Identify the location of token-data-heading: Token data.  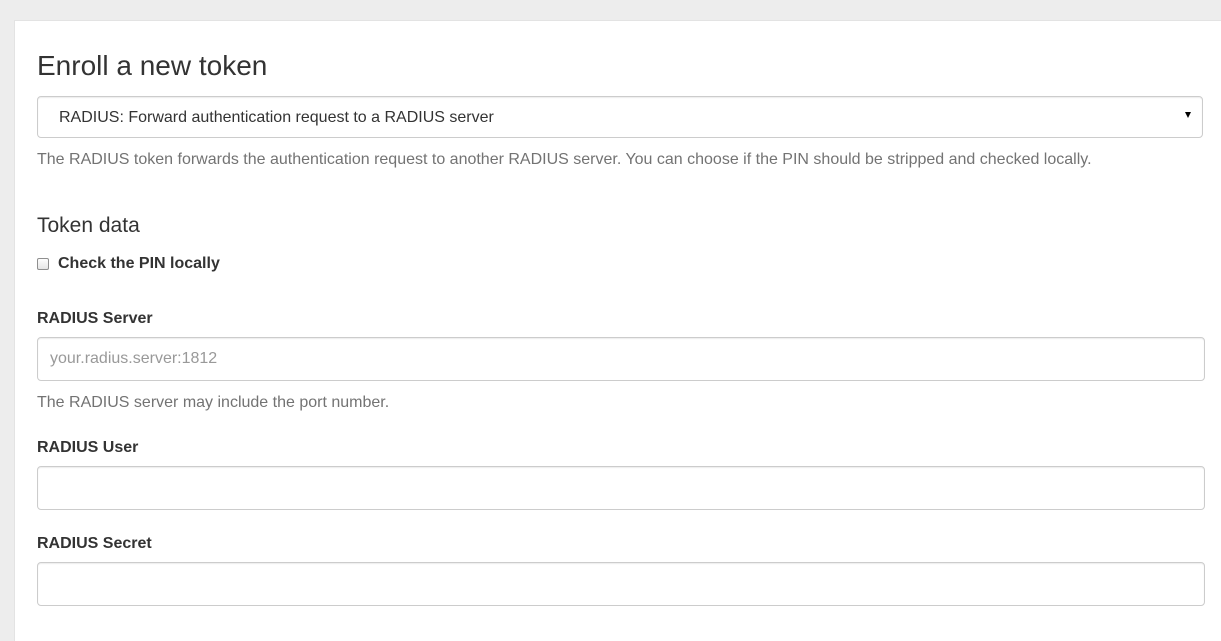
(88, 225).